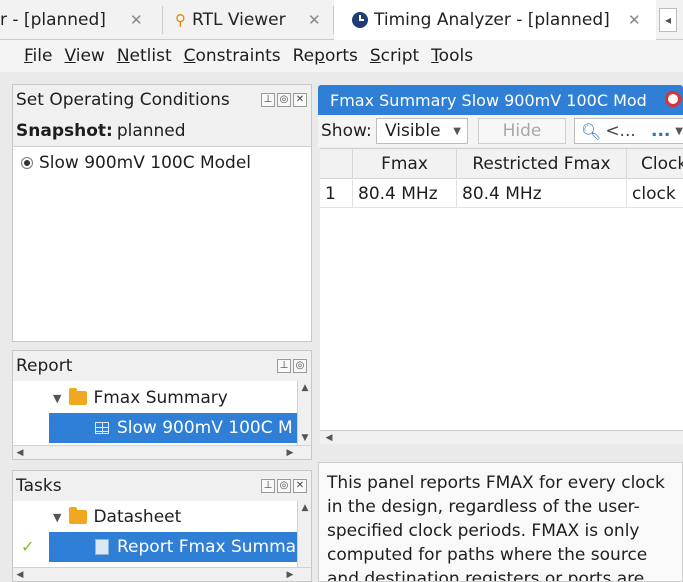 This screenshot has height=582, width=683. What do you see at coordinates (336, 194) in the screenshot?
I see `table-cell-index: 1` at bounding box center [336, 194].